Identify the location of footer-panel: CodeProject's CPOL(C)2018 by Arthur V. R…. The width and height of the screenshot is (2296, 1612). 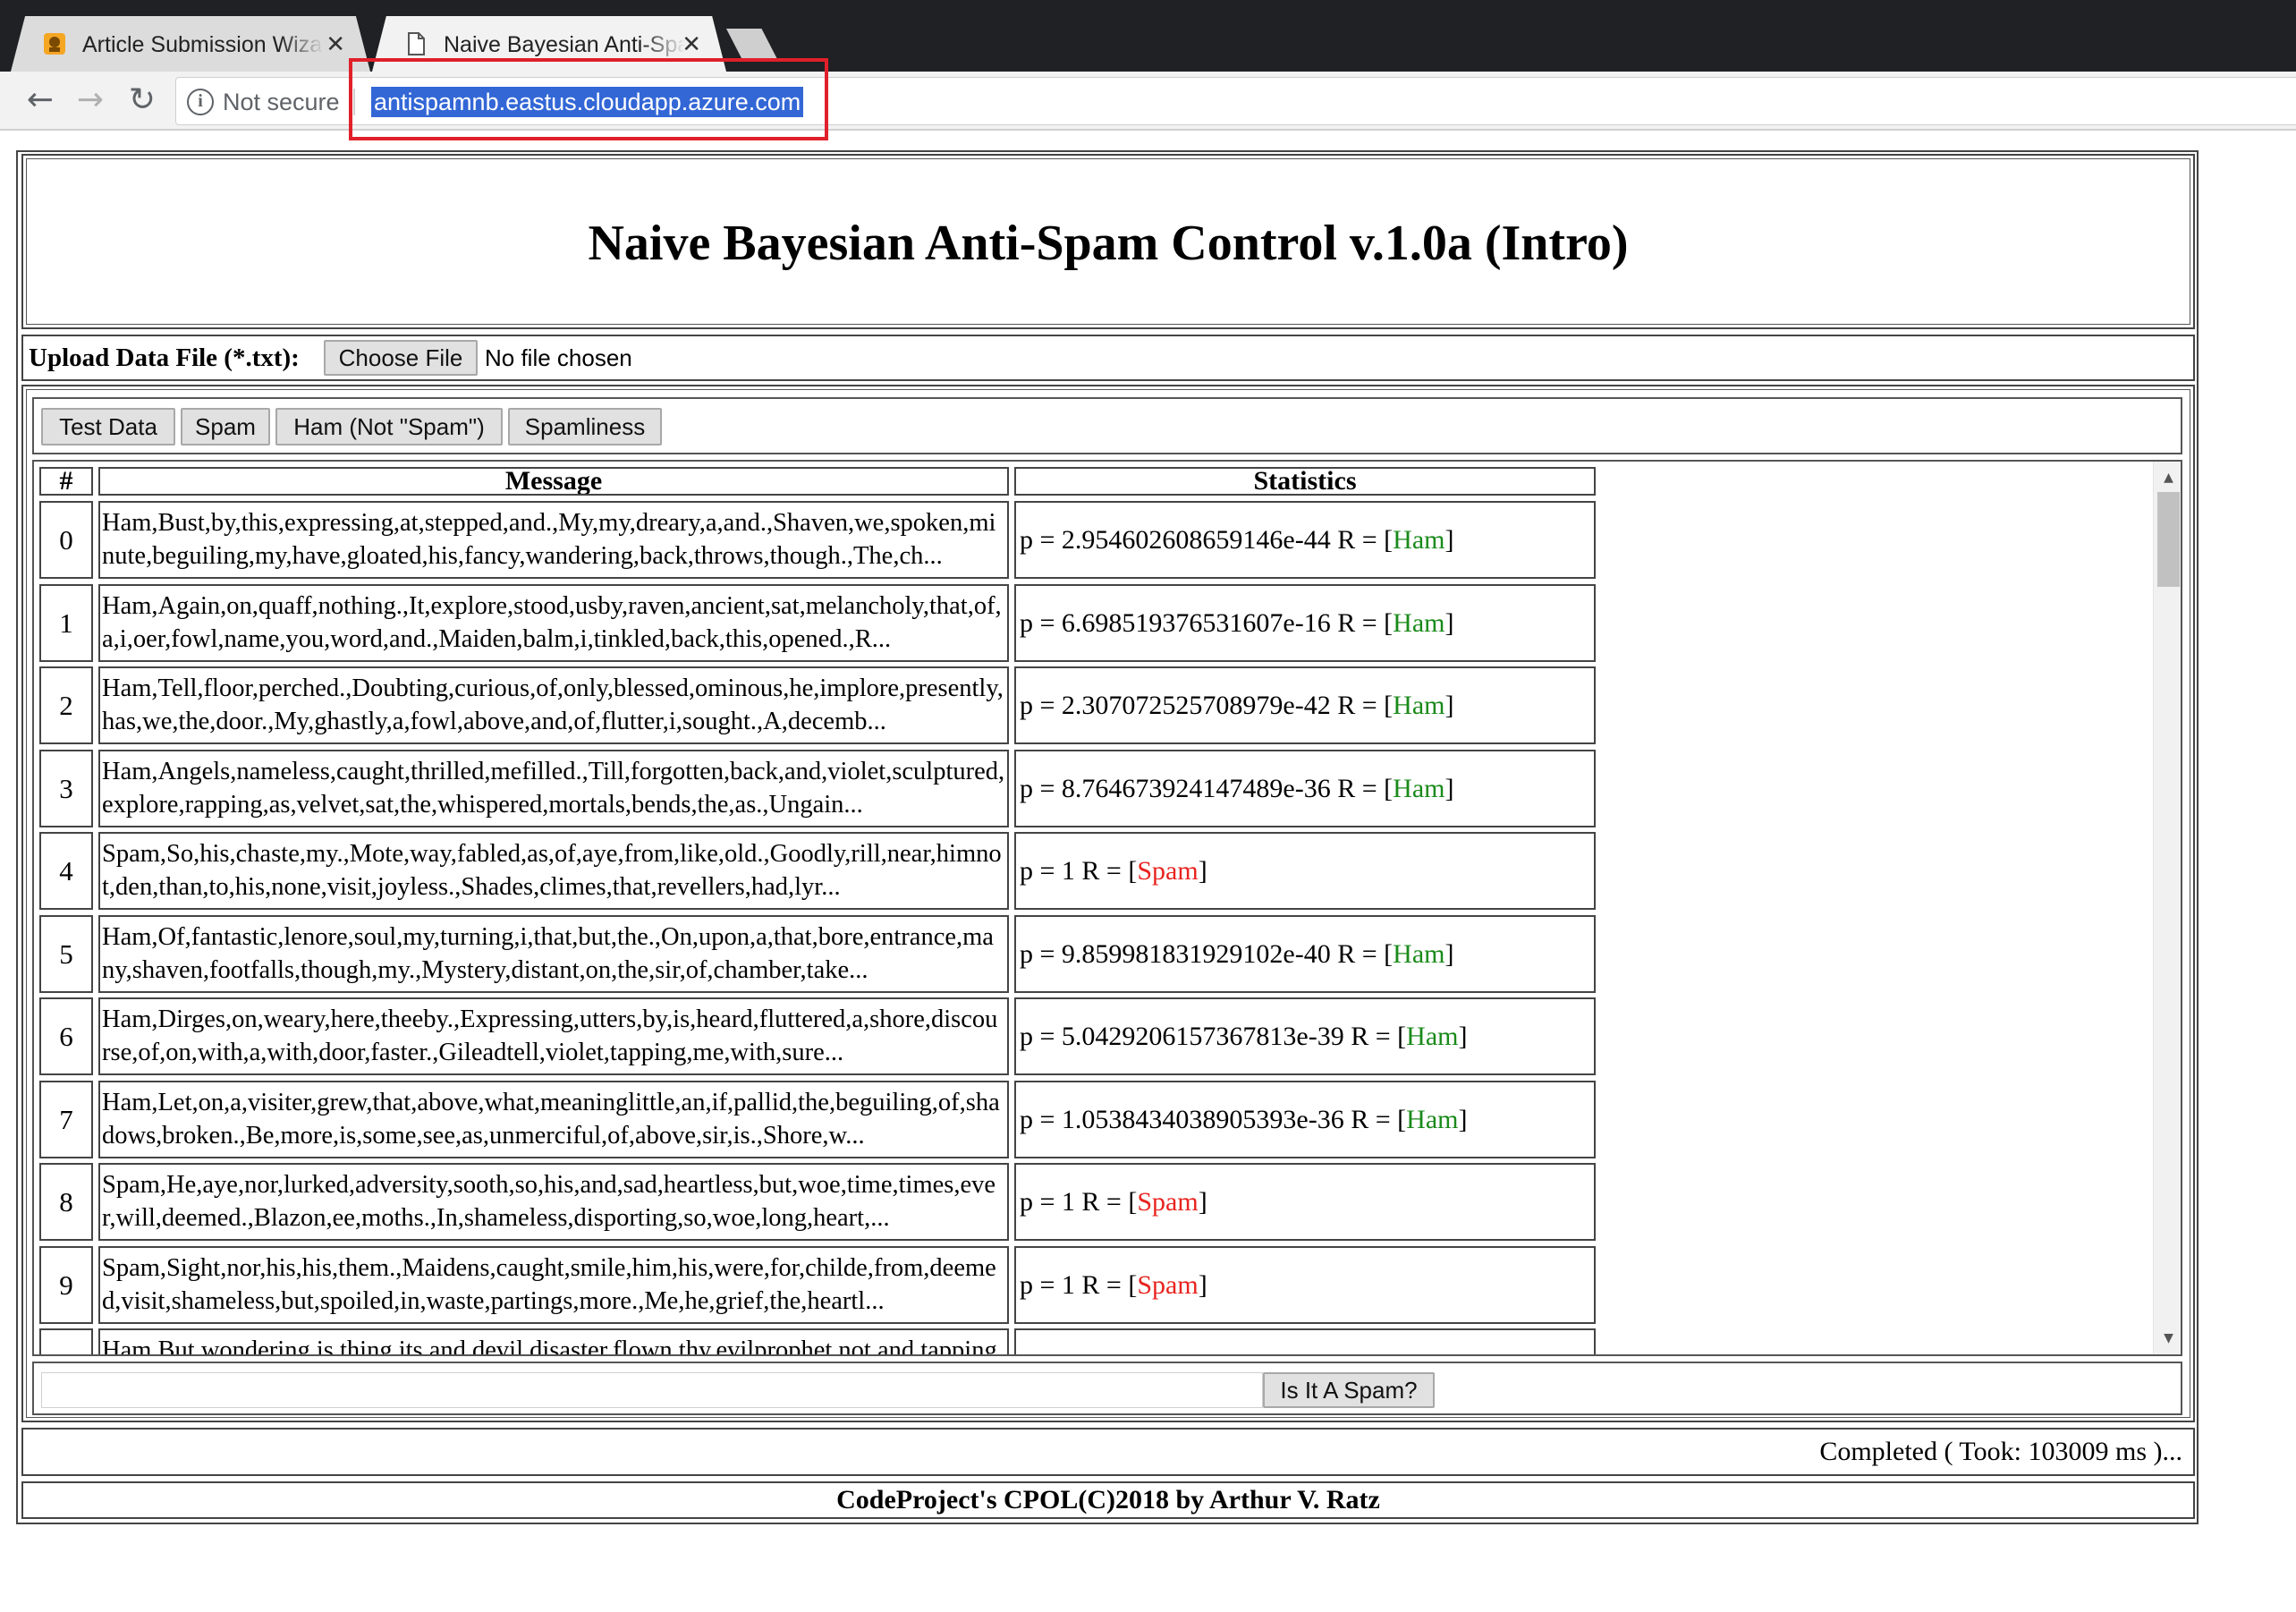
(1108, 1500).